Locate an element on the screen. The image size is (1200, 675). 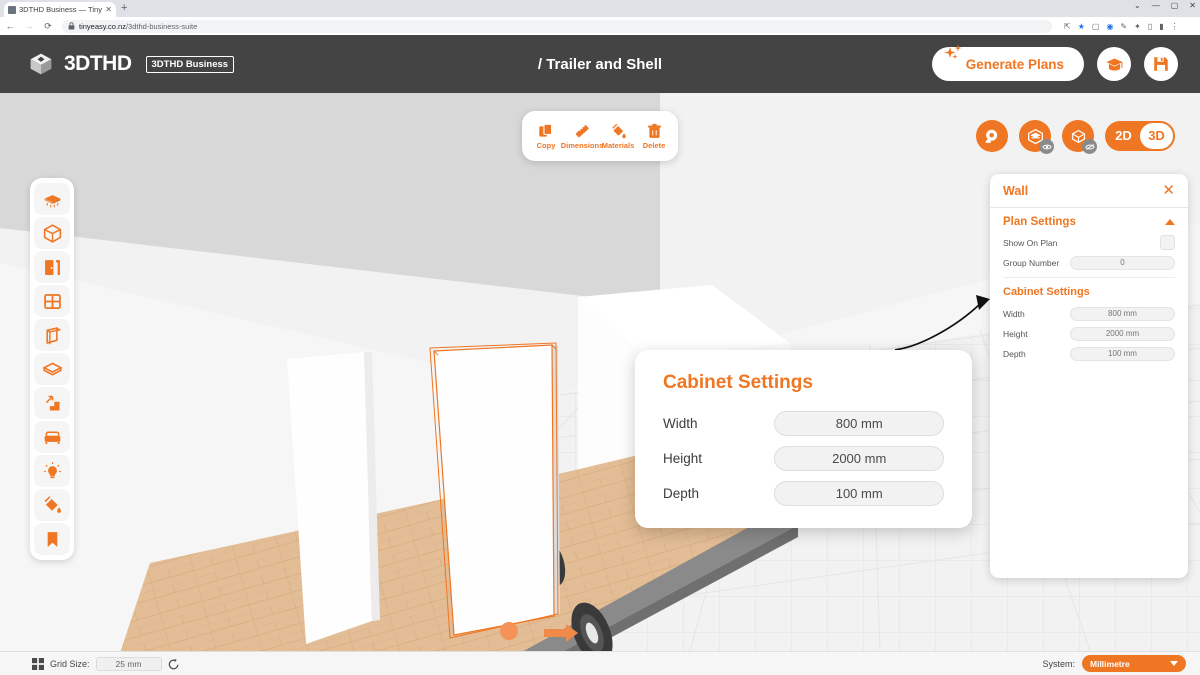
reload-icon: ⟳ is located at coordinates (48, 26).